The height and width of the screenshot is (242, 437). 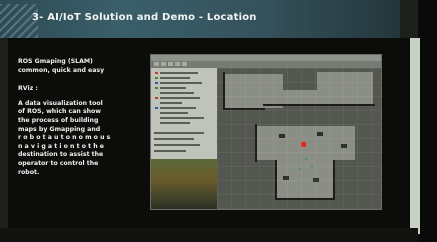 What do you see at coordinates (64, 138) in the screenshot?
I see `description-line: r o b o t a u t o n o m o u s` at bounding box center [64, 138].